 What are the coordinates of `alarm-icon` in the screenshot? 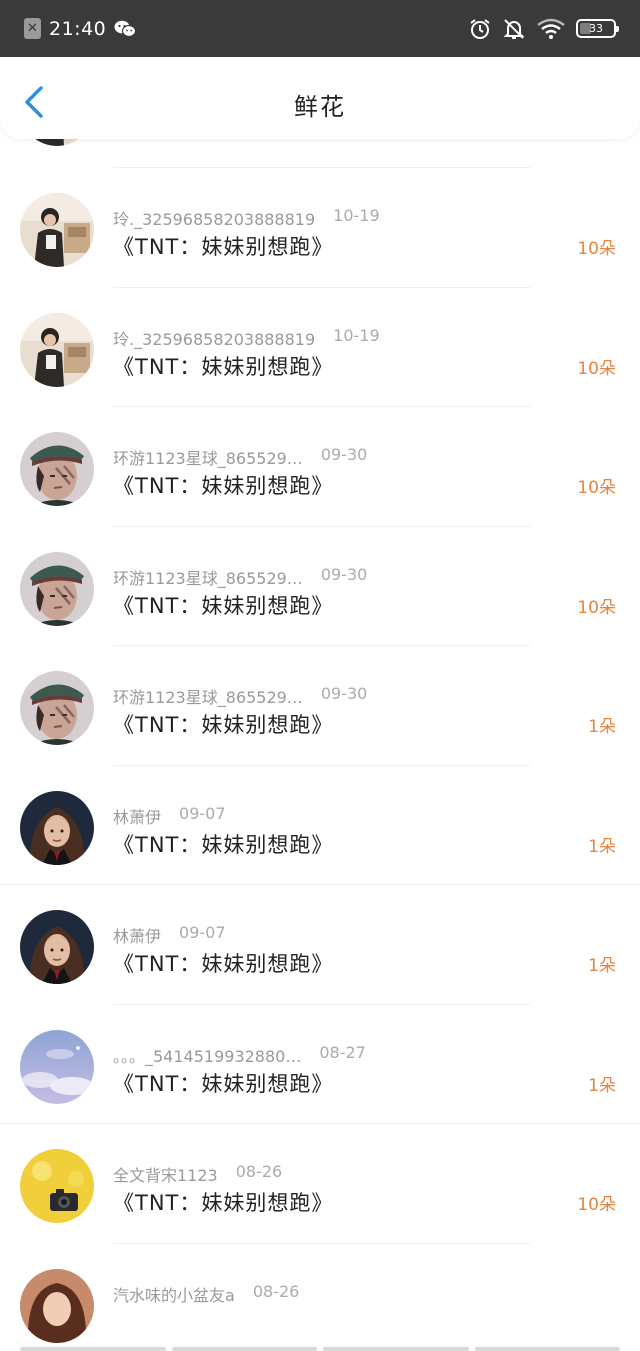 It's located at (480, 28).